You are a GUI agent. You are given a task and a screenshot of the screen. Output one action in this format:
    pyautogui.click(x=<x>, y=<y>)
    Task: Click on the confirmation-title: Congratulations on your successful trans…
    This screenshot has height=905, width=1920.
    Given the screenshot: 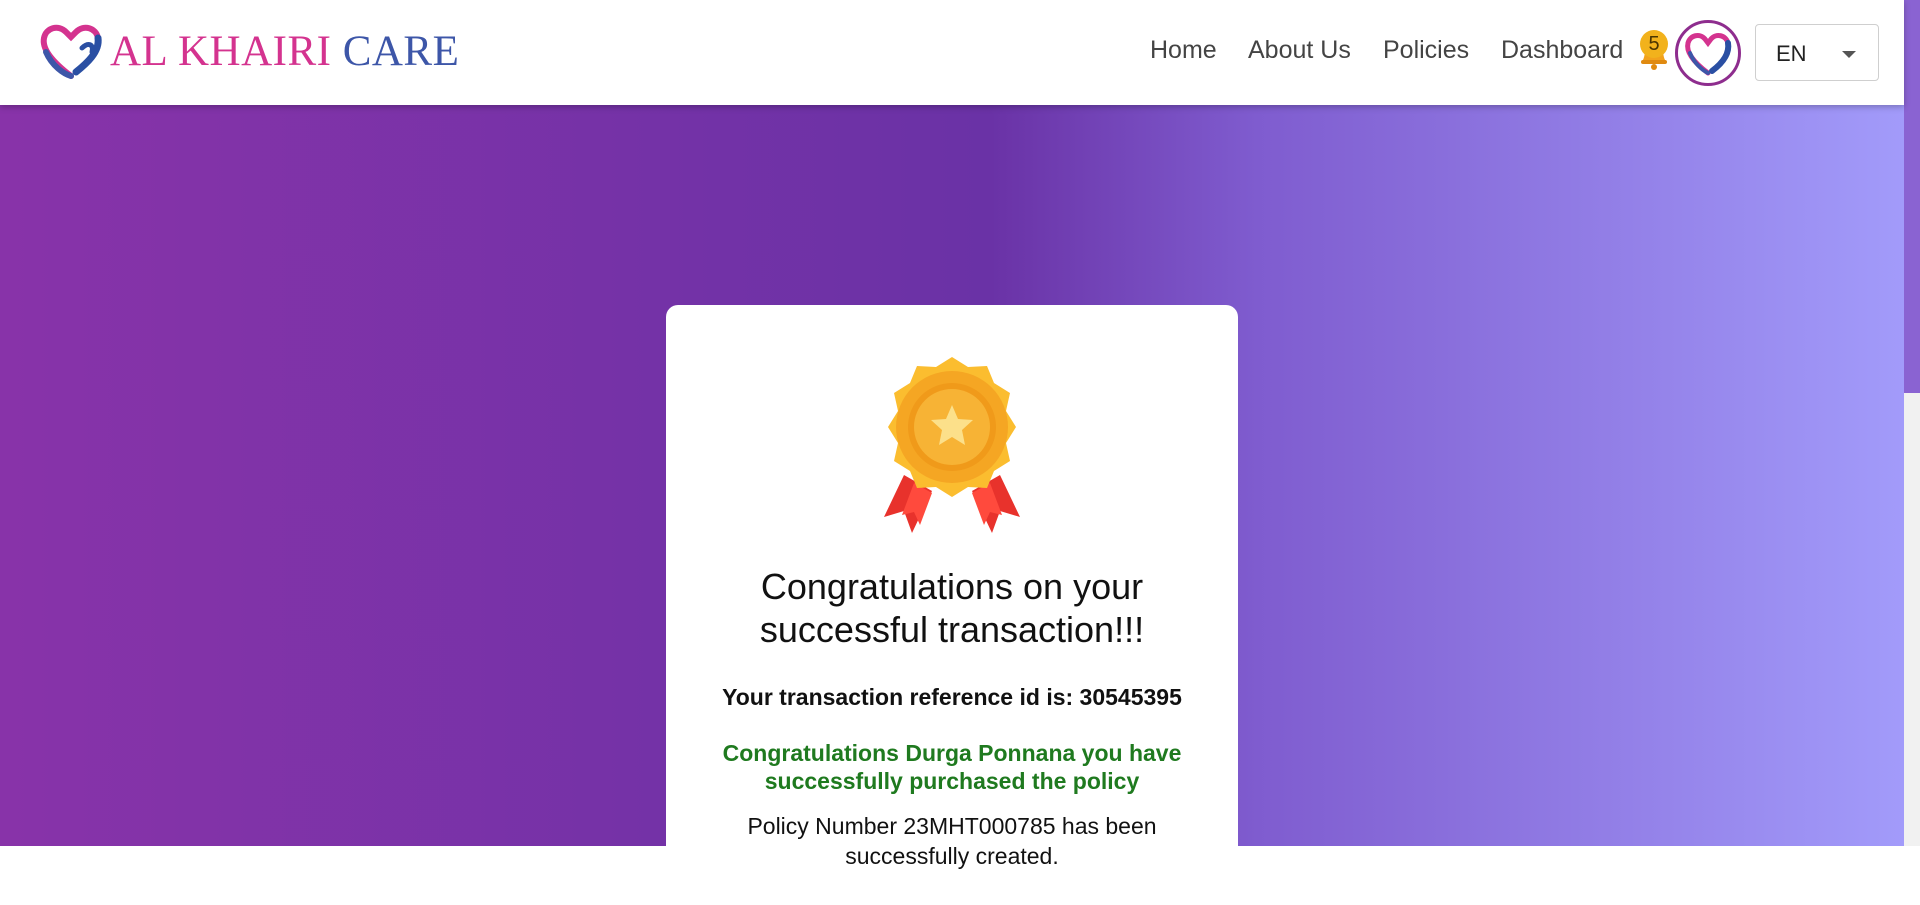 What is the action you would take?
    pyautogui.click(x=952, y=608)
    